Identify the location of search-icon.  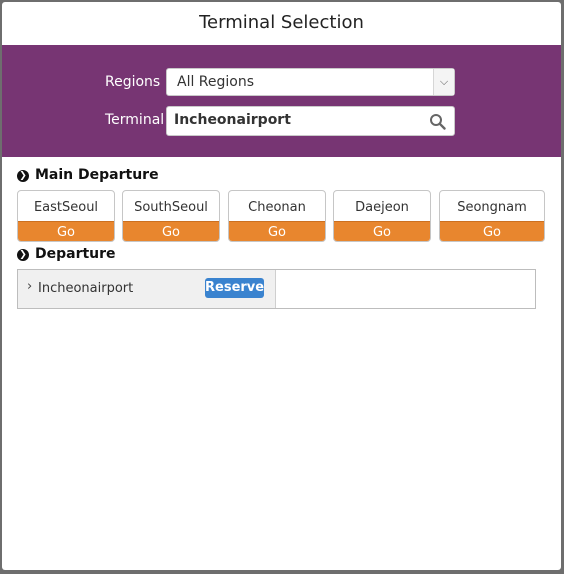
(437, 121).